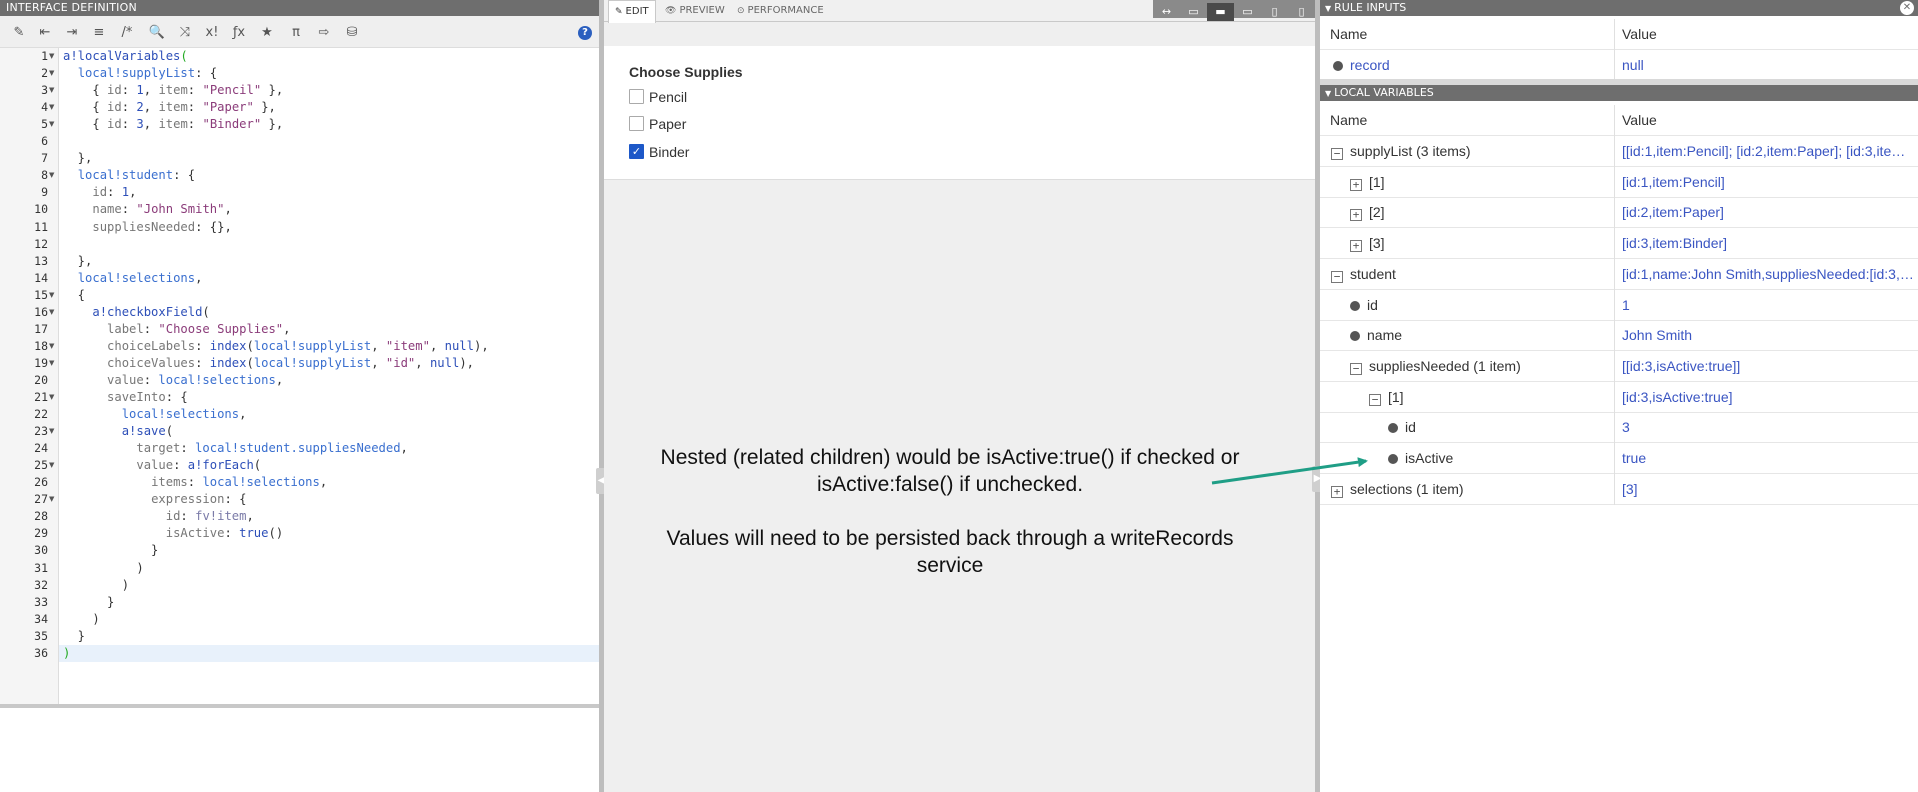 The width and height of the screenshot is (1918, 792). I want to click on data-store-icon: ⛁, so click(352, 33).